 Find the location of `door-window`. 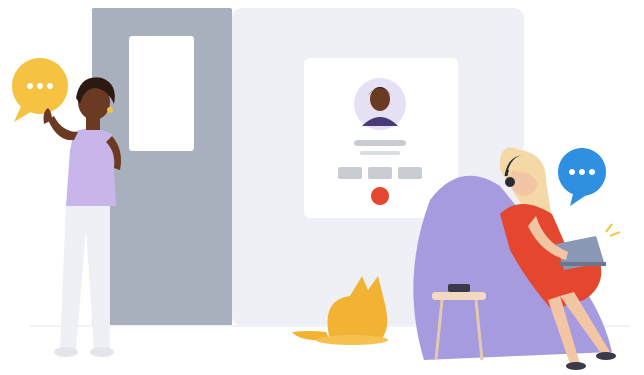

door-window is located at coordinates (161, 93).